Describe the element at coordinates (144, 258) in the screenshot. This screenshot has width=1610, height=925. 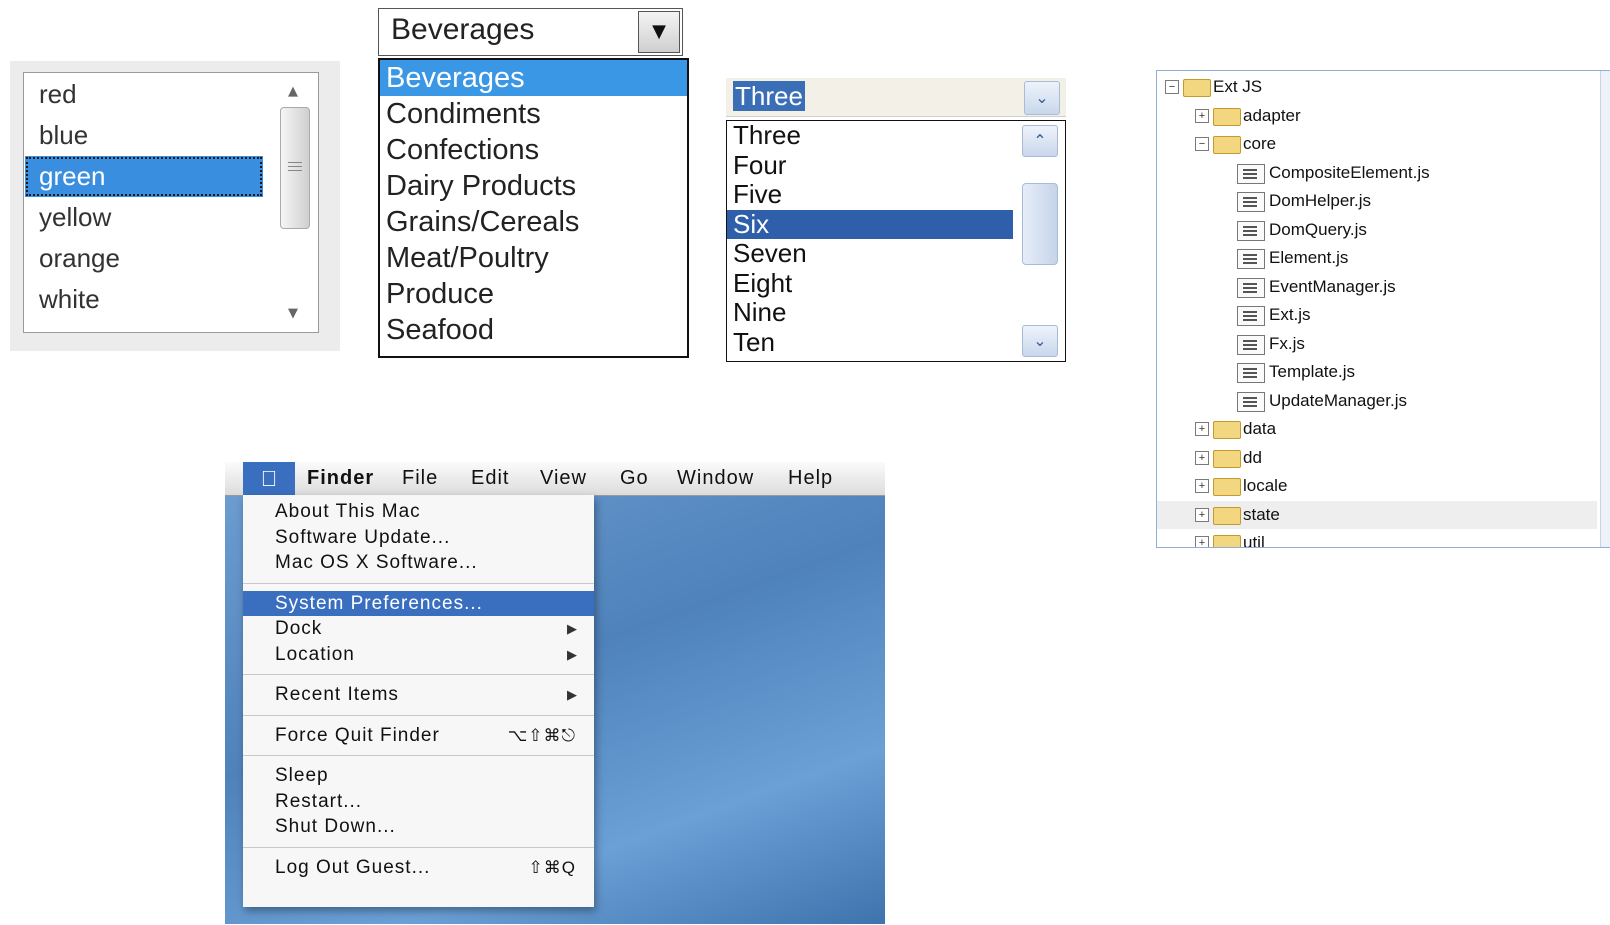
I see `list-item: orange` at that location.